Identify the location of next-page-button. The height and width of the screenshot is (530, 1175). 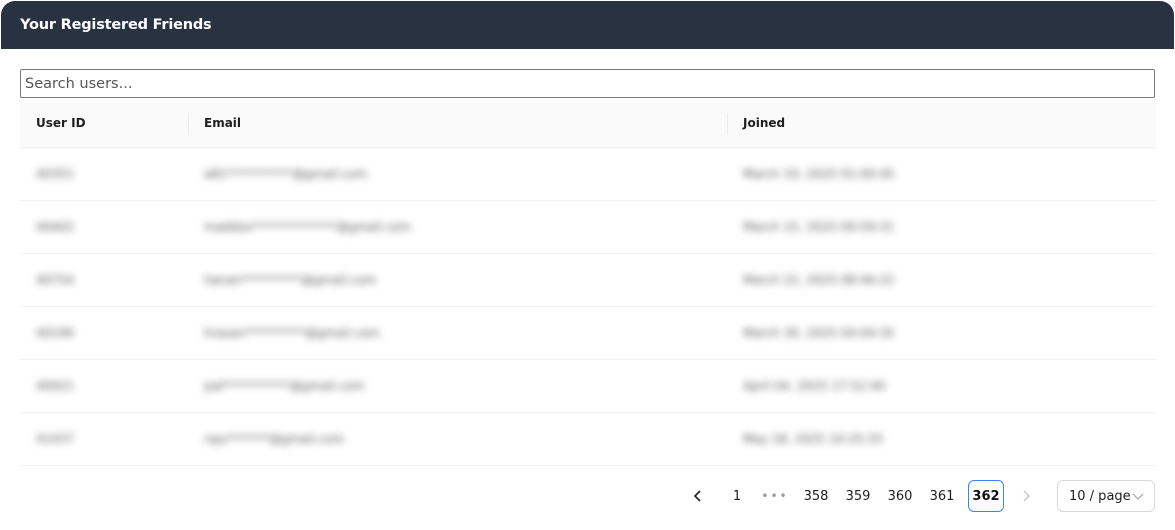
(1026, 496).